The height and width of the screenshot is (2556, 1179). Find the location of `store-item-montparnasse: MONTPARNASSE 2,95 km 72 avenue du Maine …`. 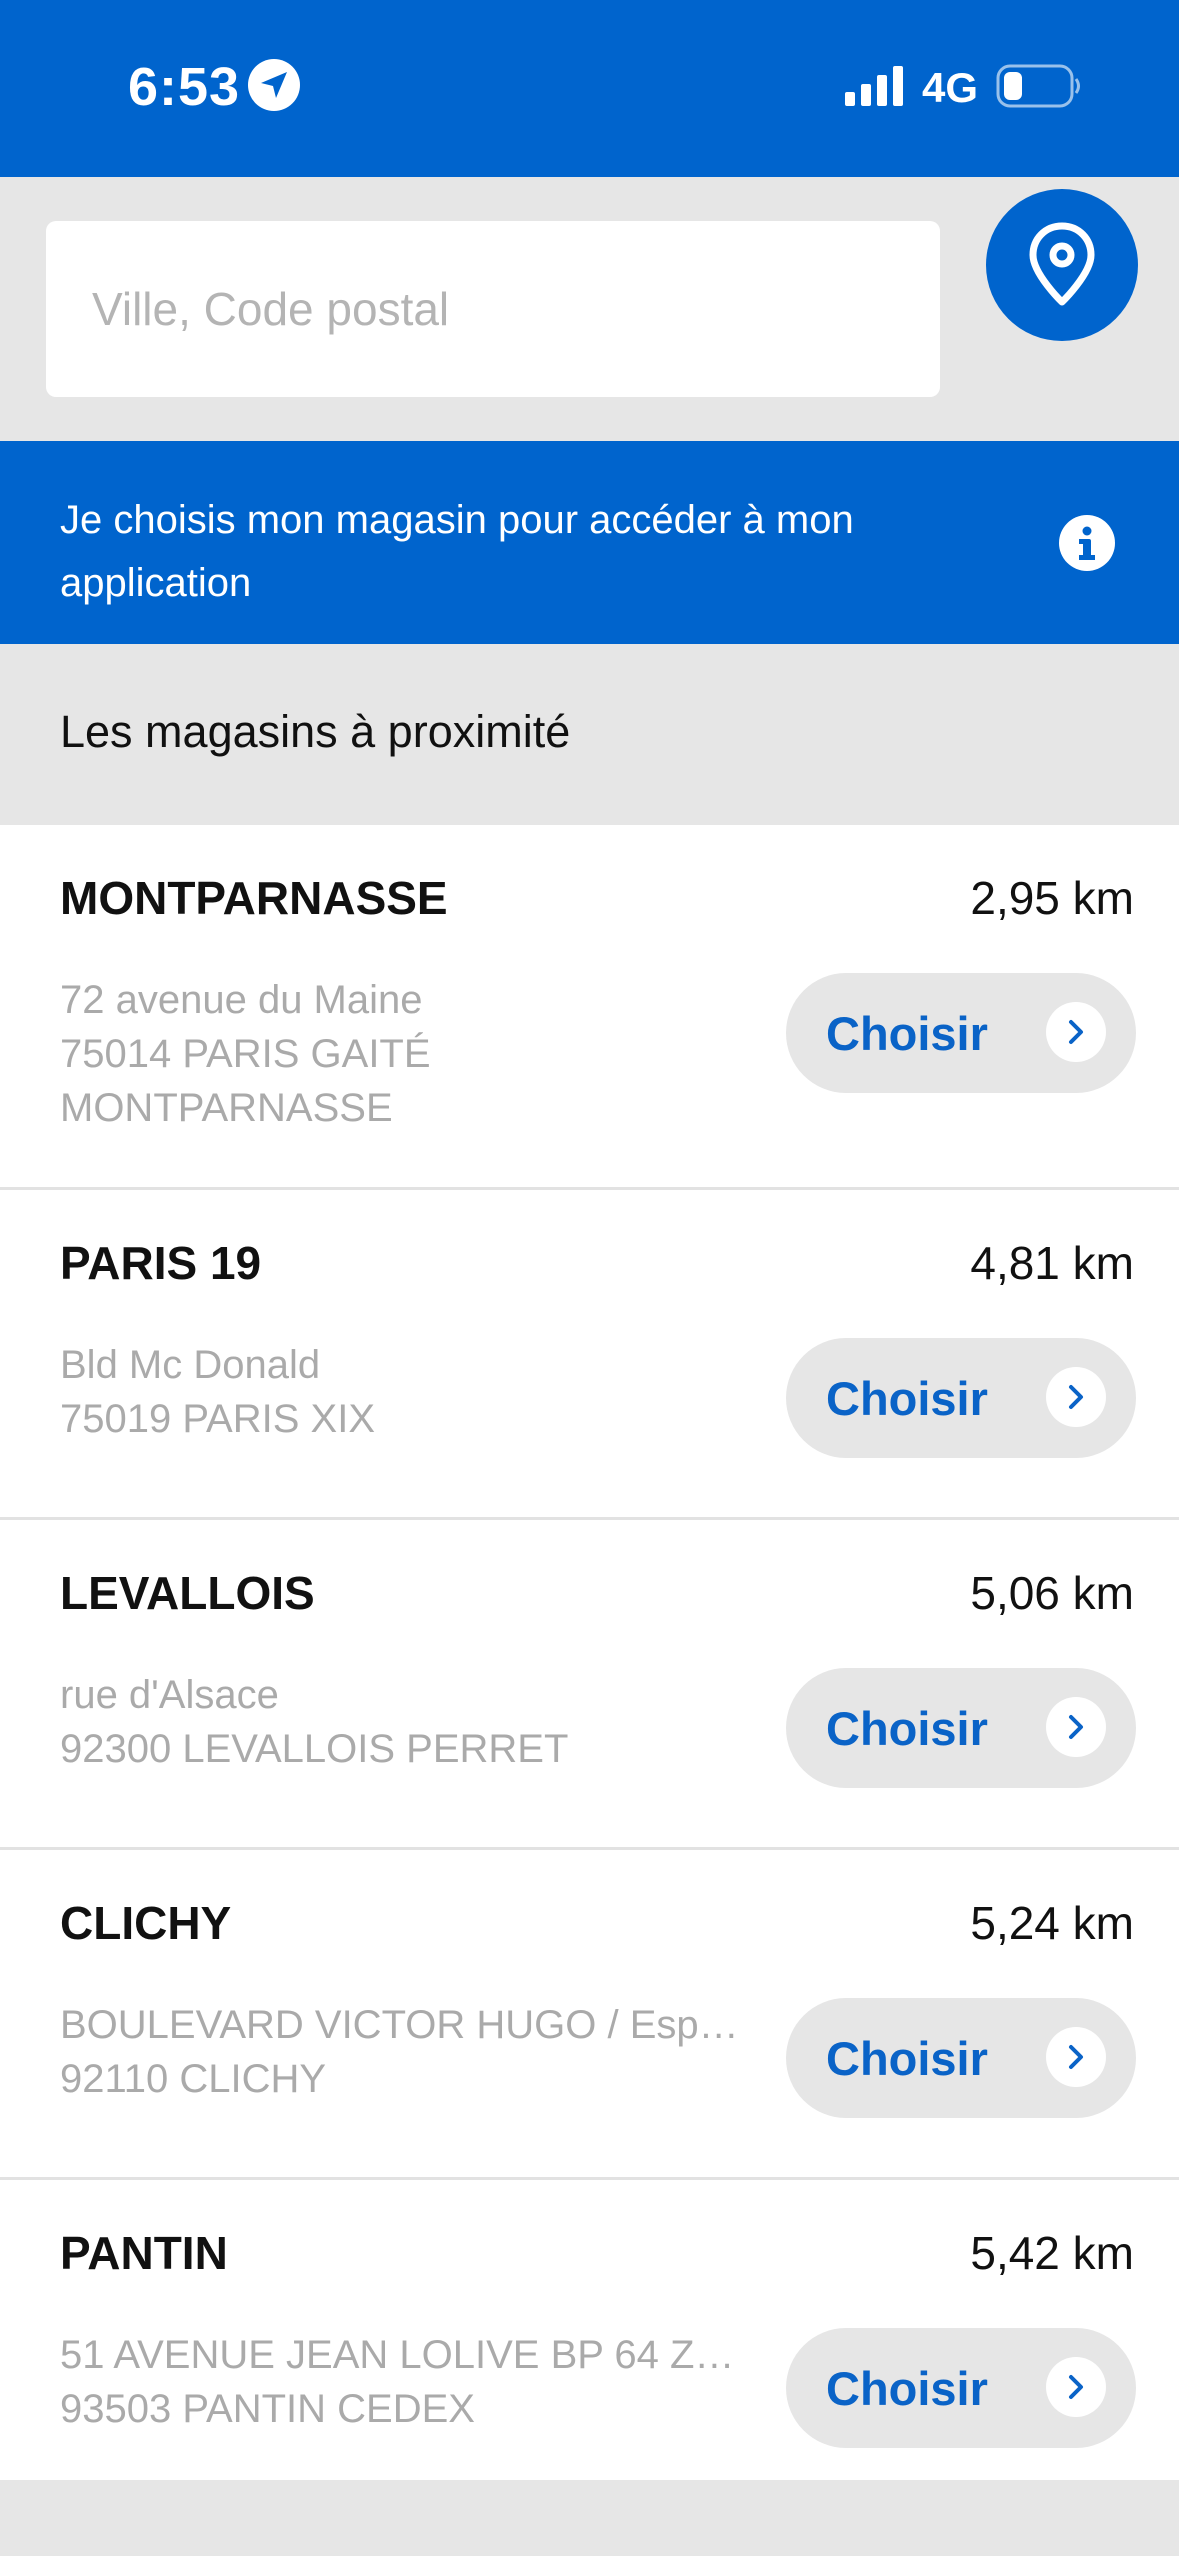

store-item-montparnasse: MONTPARNASSE 2,95 km 72 avenue du Maine … is located at coordinates (589, 1007).